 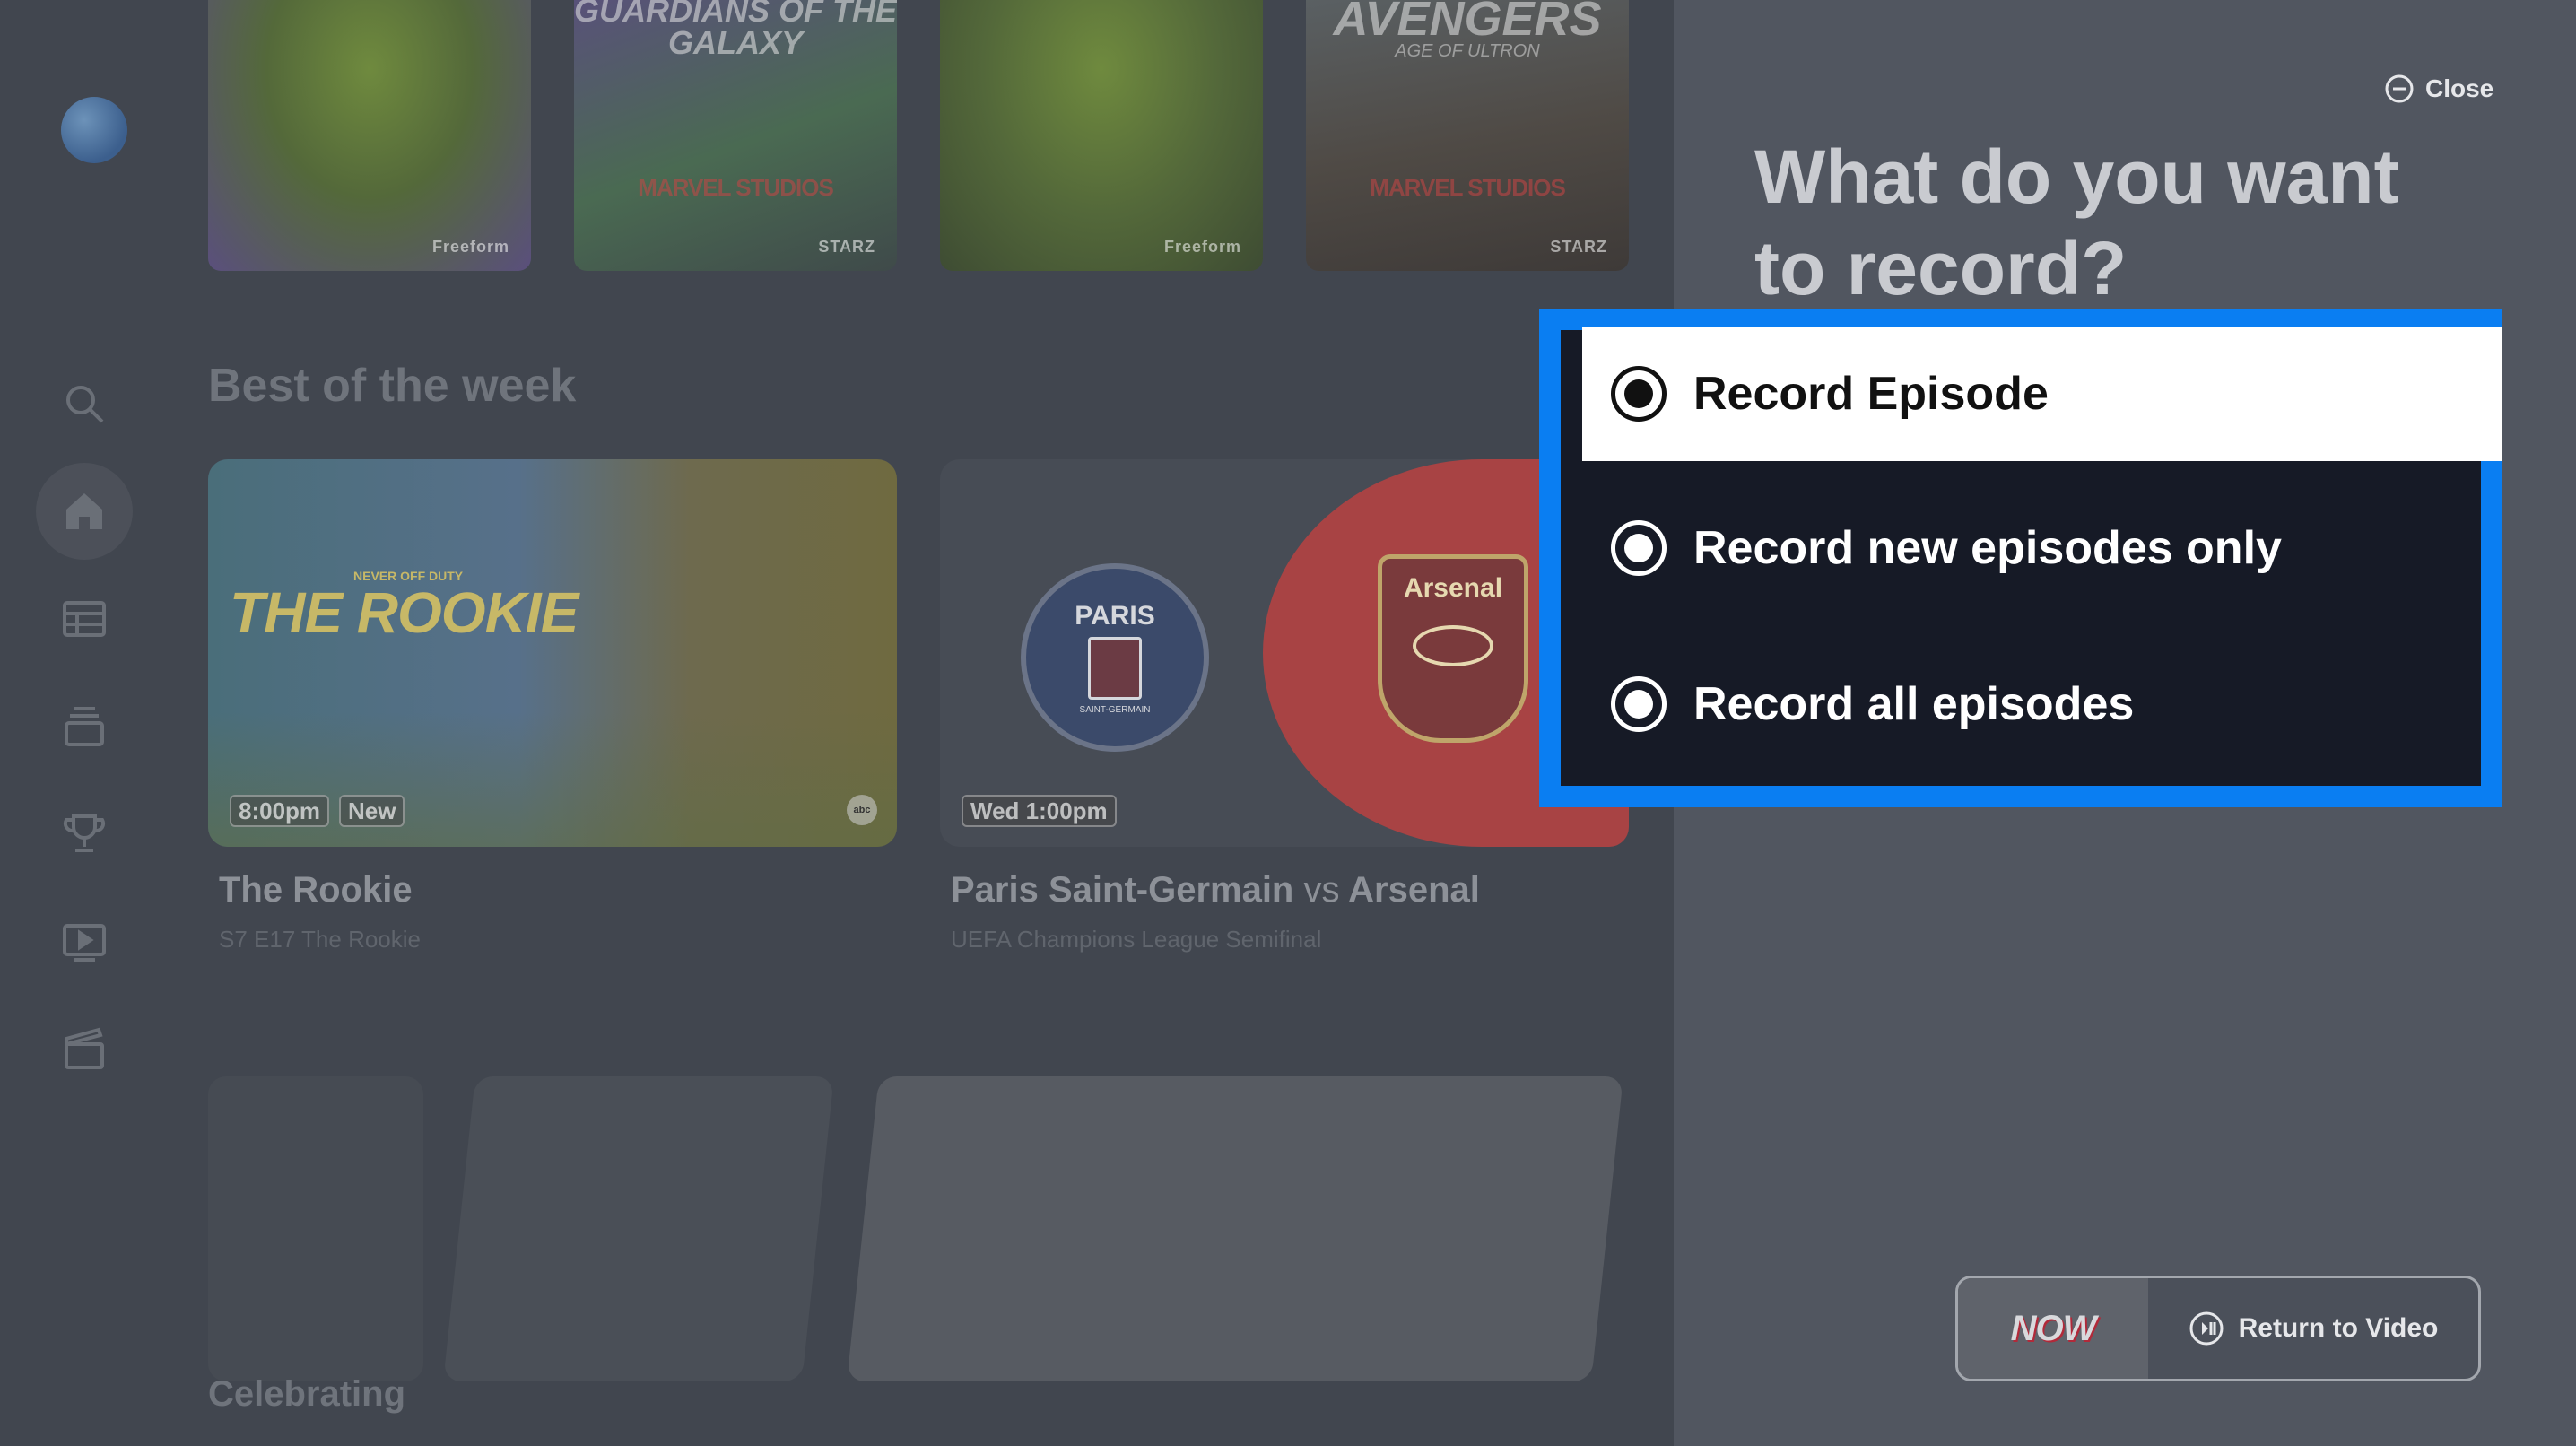 I want to click on arsenal-crest: Arsenal, so click(x=1453, y=648).